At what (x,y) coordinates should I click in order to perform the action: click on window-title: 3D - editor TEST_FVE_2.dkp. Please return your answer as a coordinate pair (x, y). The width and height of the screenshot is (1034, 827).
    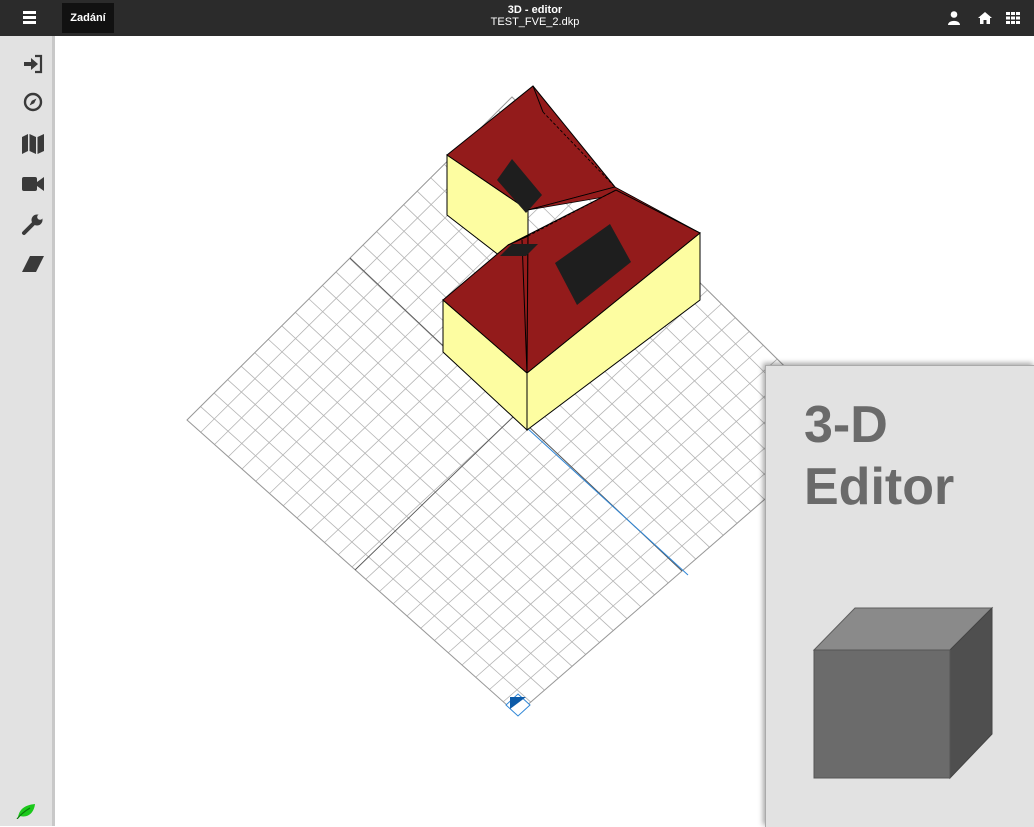
    Looking at the image, I should click on (535, 16).